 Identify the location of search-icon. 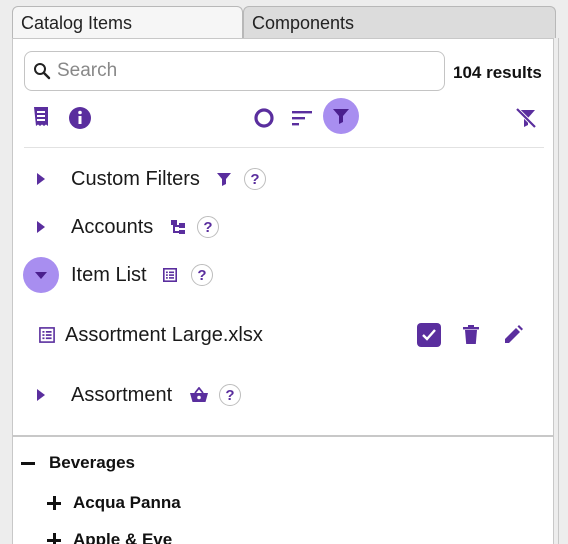
(42, 71).